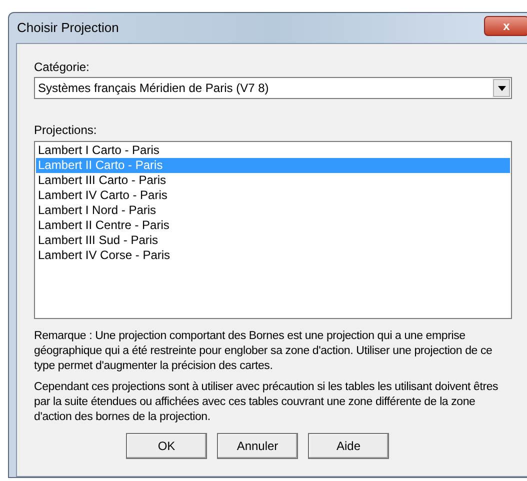 Image resolution: width=527 pixels, height=481 pixels. Describe the element at coordinates (273, 210) in the screenshot. I see `projection-item: Lambert I Nord - Paris` at that location.